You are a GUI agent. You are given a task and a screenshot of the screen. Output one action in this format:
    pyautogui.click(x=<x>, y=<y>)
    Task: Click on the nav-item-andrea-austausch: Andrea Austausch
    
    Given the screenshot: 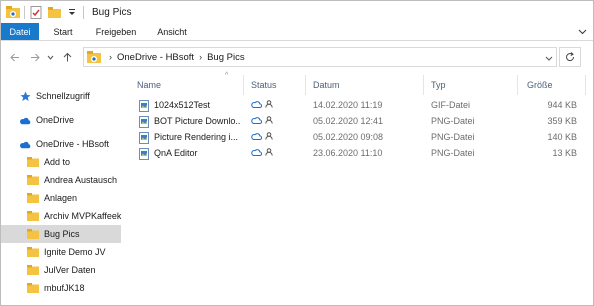 What is the action you would take?
    pyautogui.click(x=61, y=180)
    